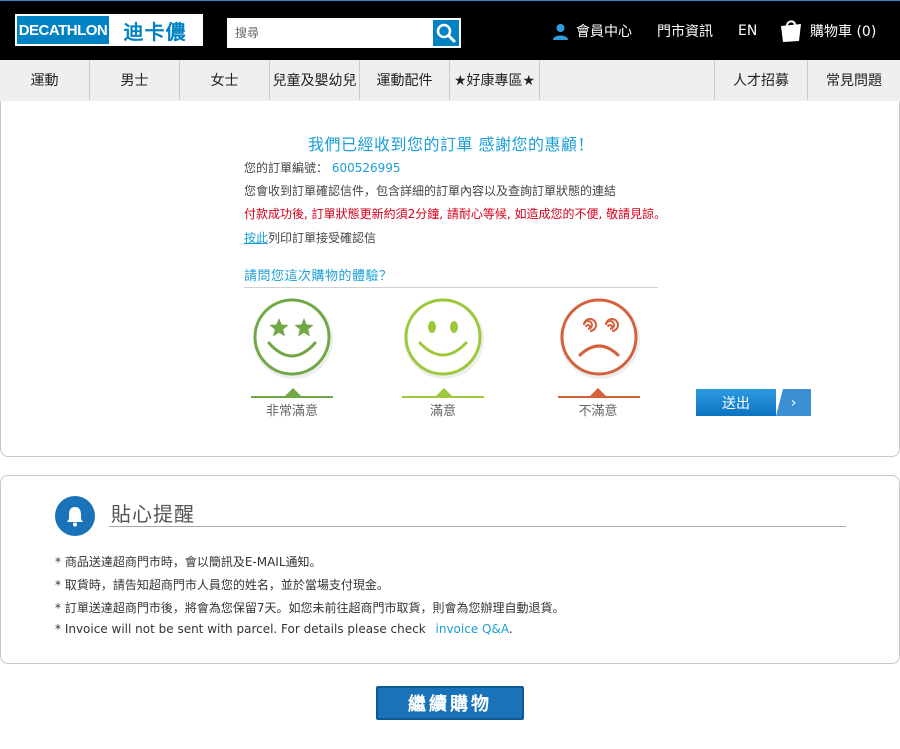  I want to click on print-line: 按此列印訂單接受確認信, so click(310, 237).